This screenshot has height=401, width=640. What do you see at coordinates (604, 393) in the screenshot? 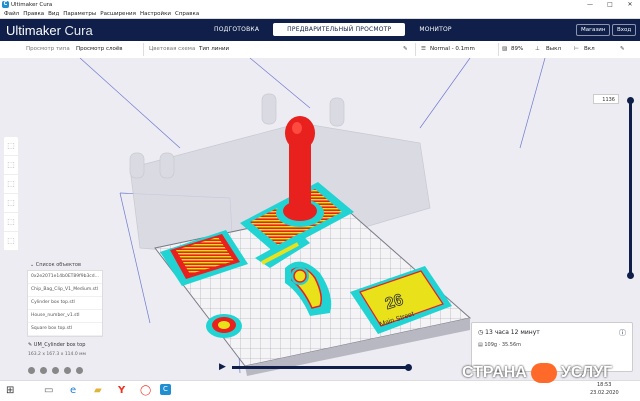
I see `clock-date: 23.02.2020` at bounding box center [604, 393].